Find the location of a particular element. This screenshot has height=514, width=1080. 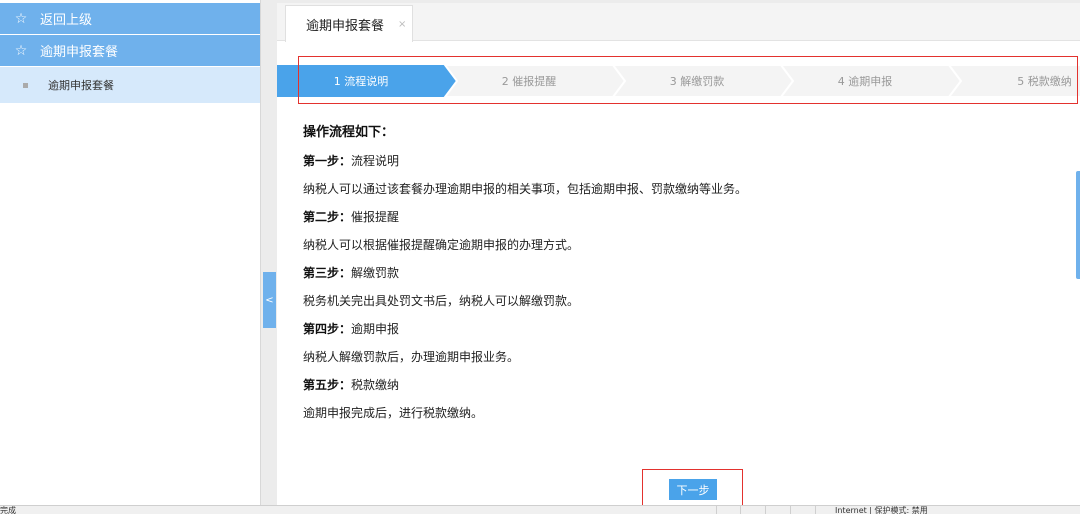

tab-label: 逾期申报套餐 is located at coordinates (345, 26).